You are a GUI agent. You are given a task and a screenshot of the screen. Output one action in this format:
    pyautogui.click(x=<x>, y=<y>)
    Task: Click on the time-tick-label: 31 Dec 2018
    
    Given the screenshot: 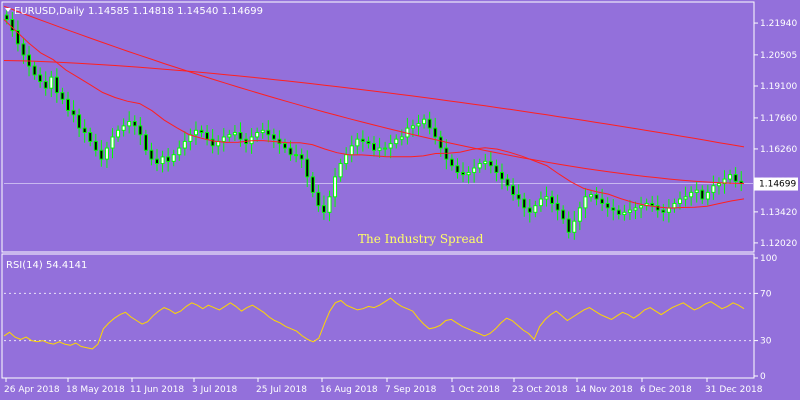 What is the action you would take?
    pyautogui.click(x=734, y=390)
    